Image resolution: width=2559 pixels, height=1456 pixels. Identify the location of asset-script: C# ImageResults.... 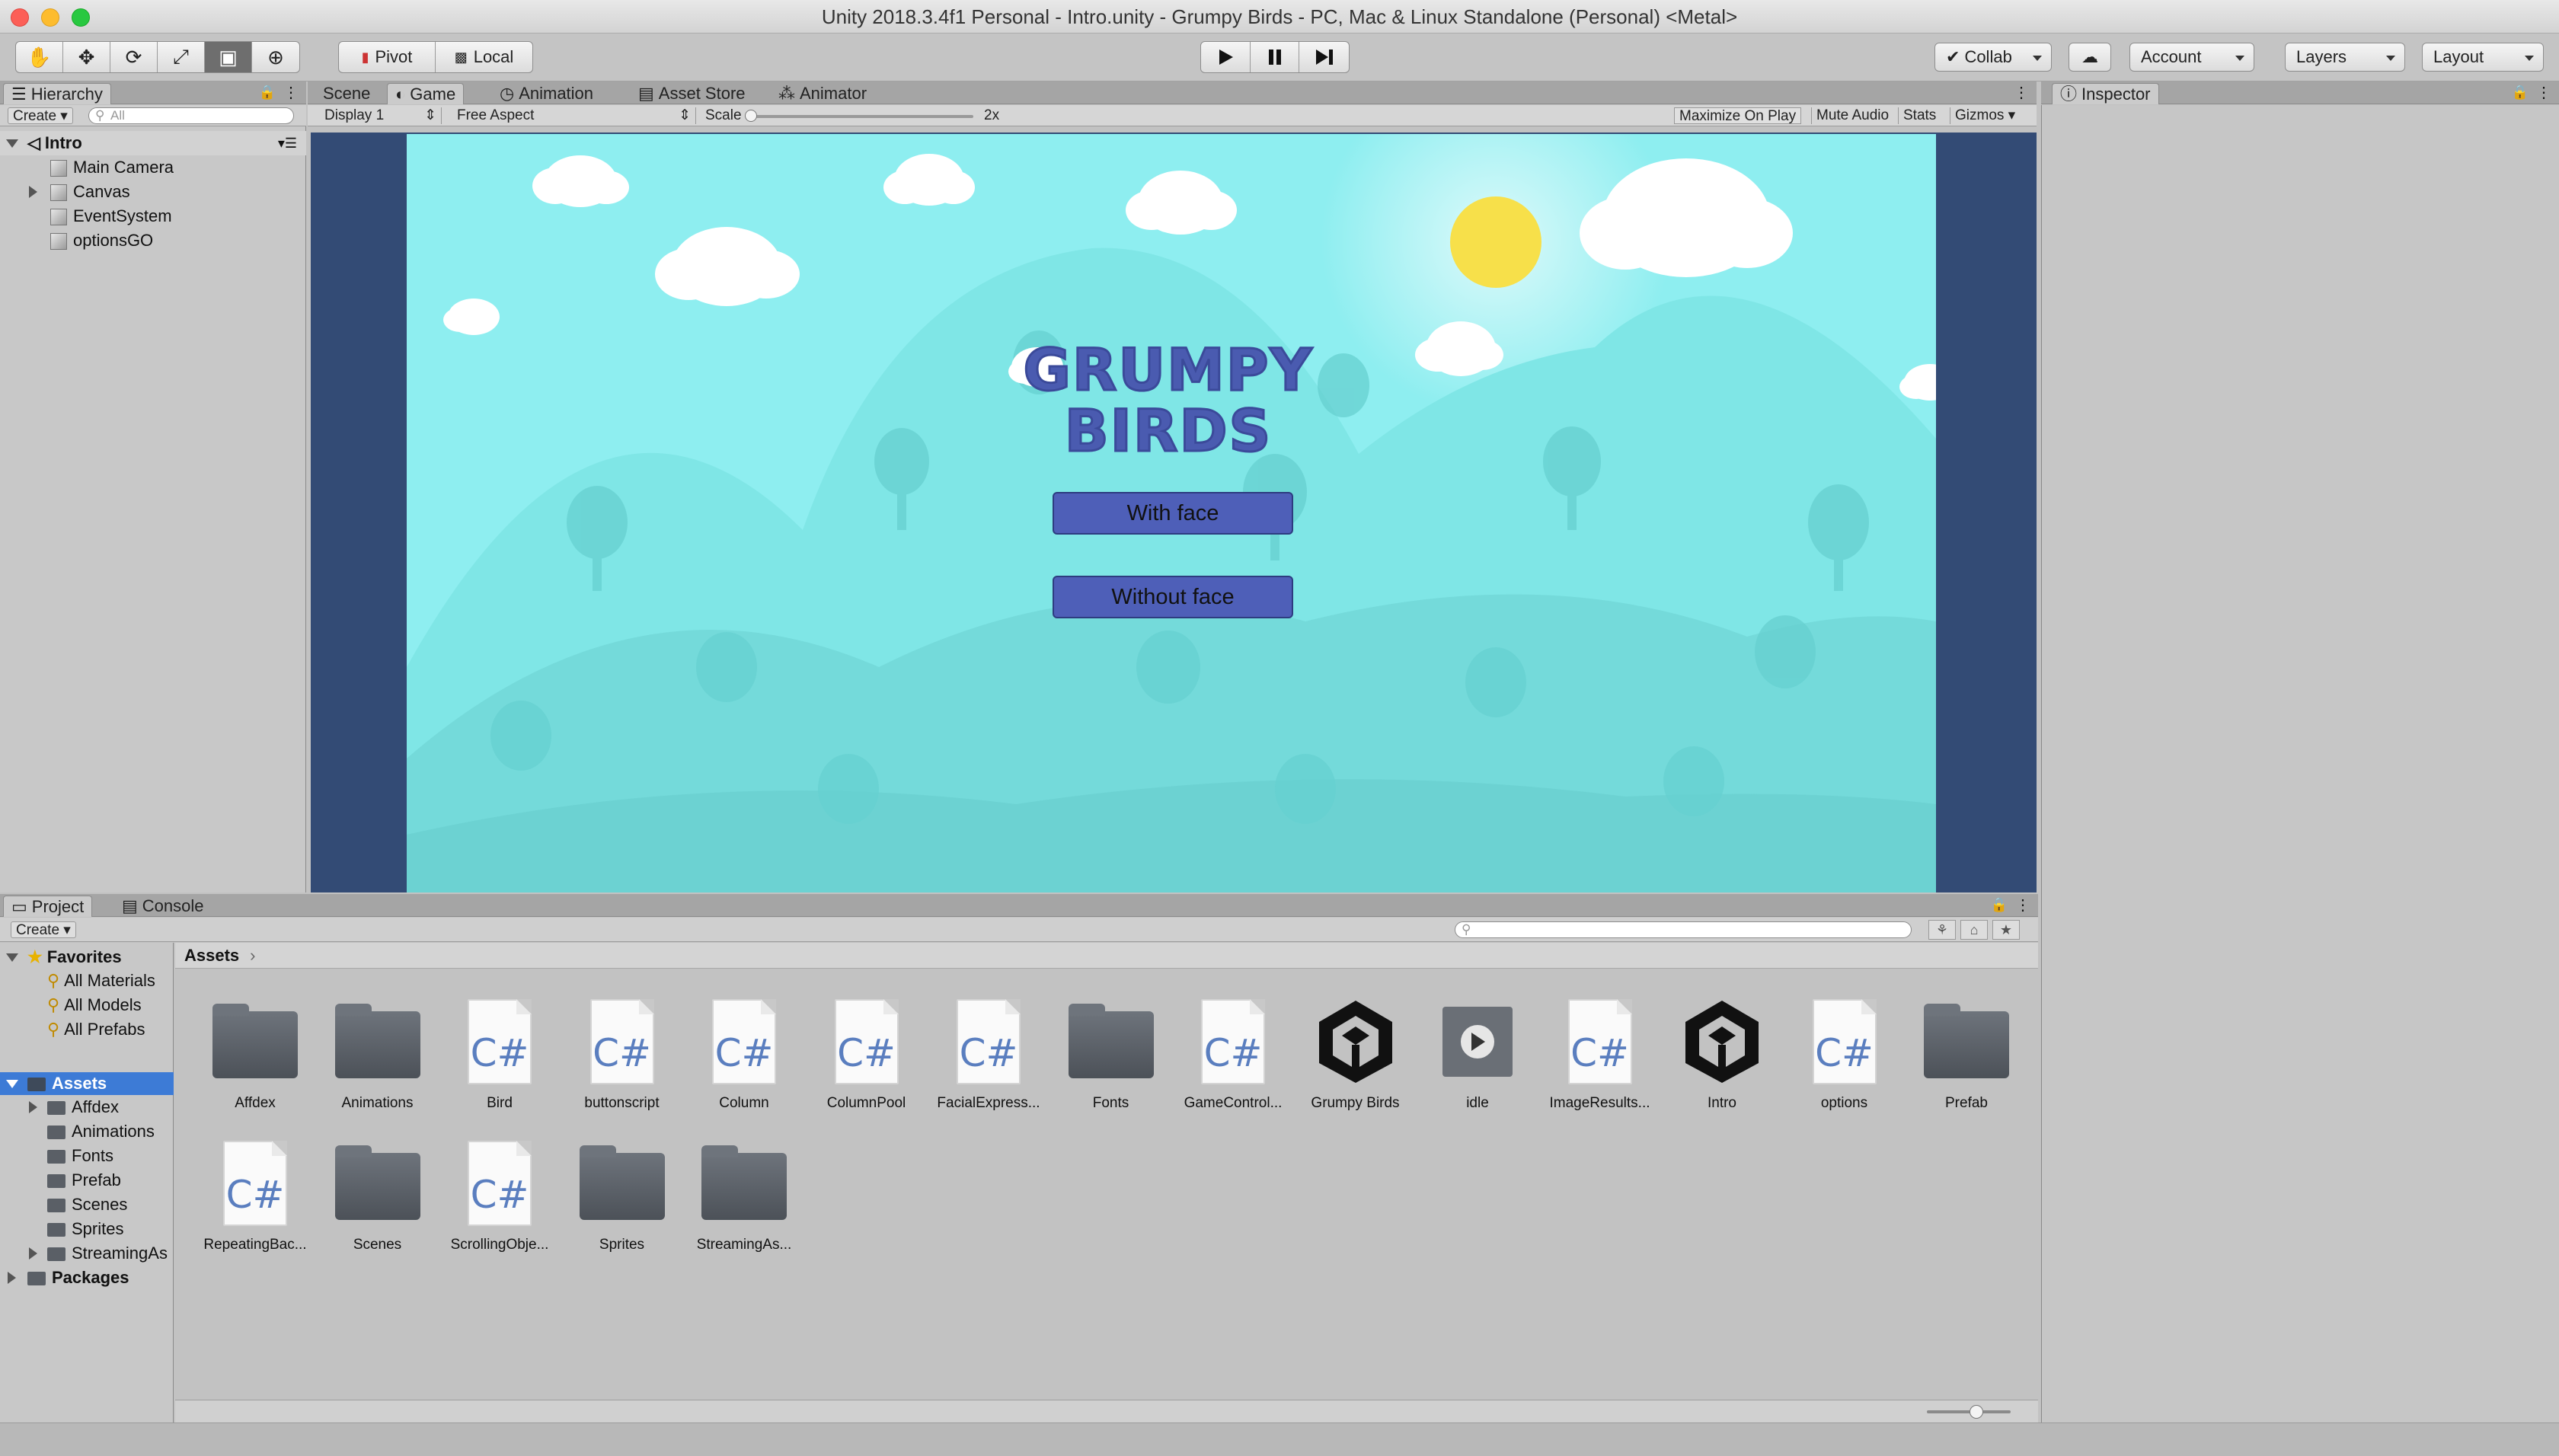
(1600, 1054).